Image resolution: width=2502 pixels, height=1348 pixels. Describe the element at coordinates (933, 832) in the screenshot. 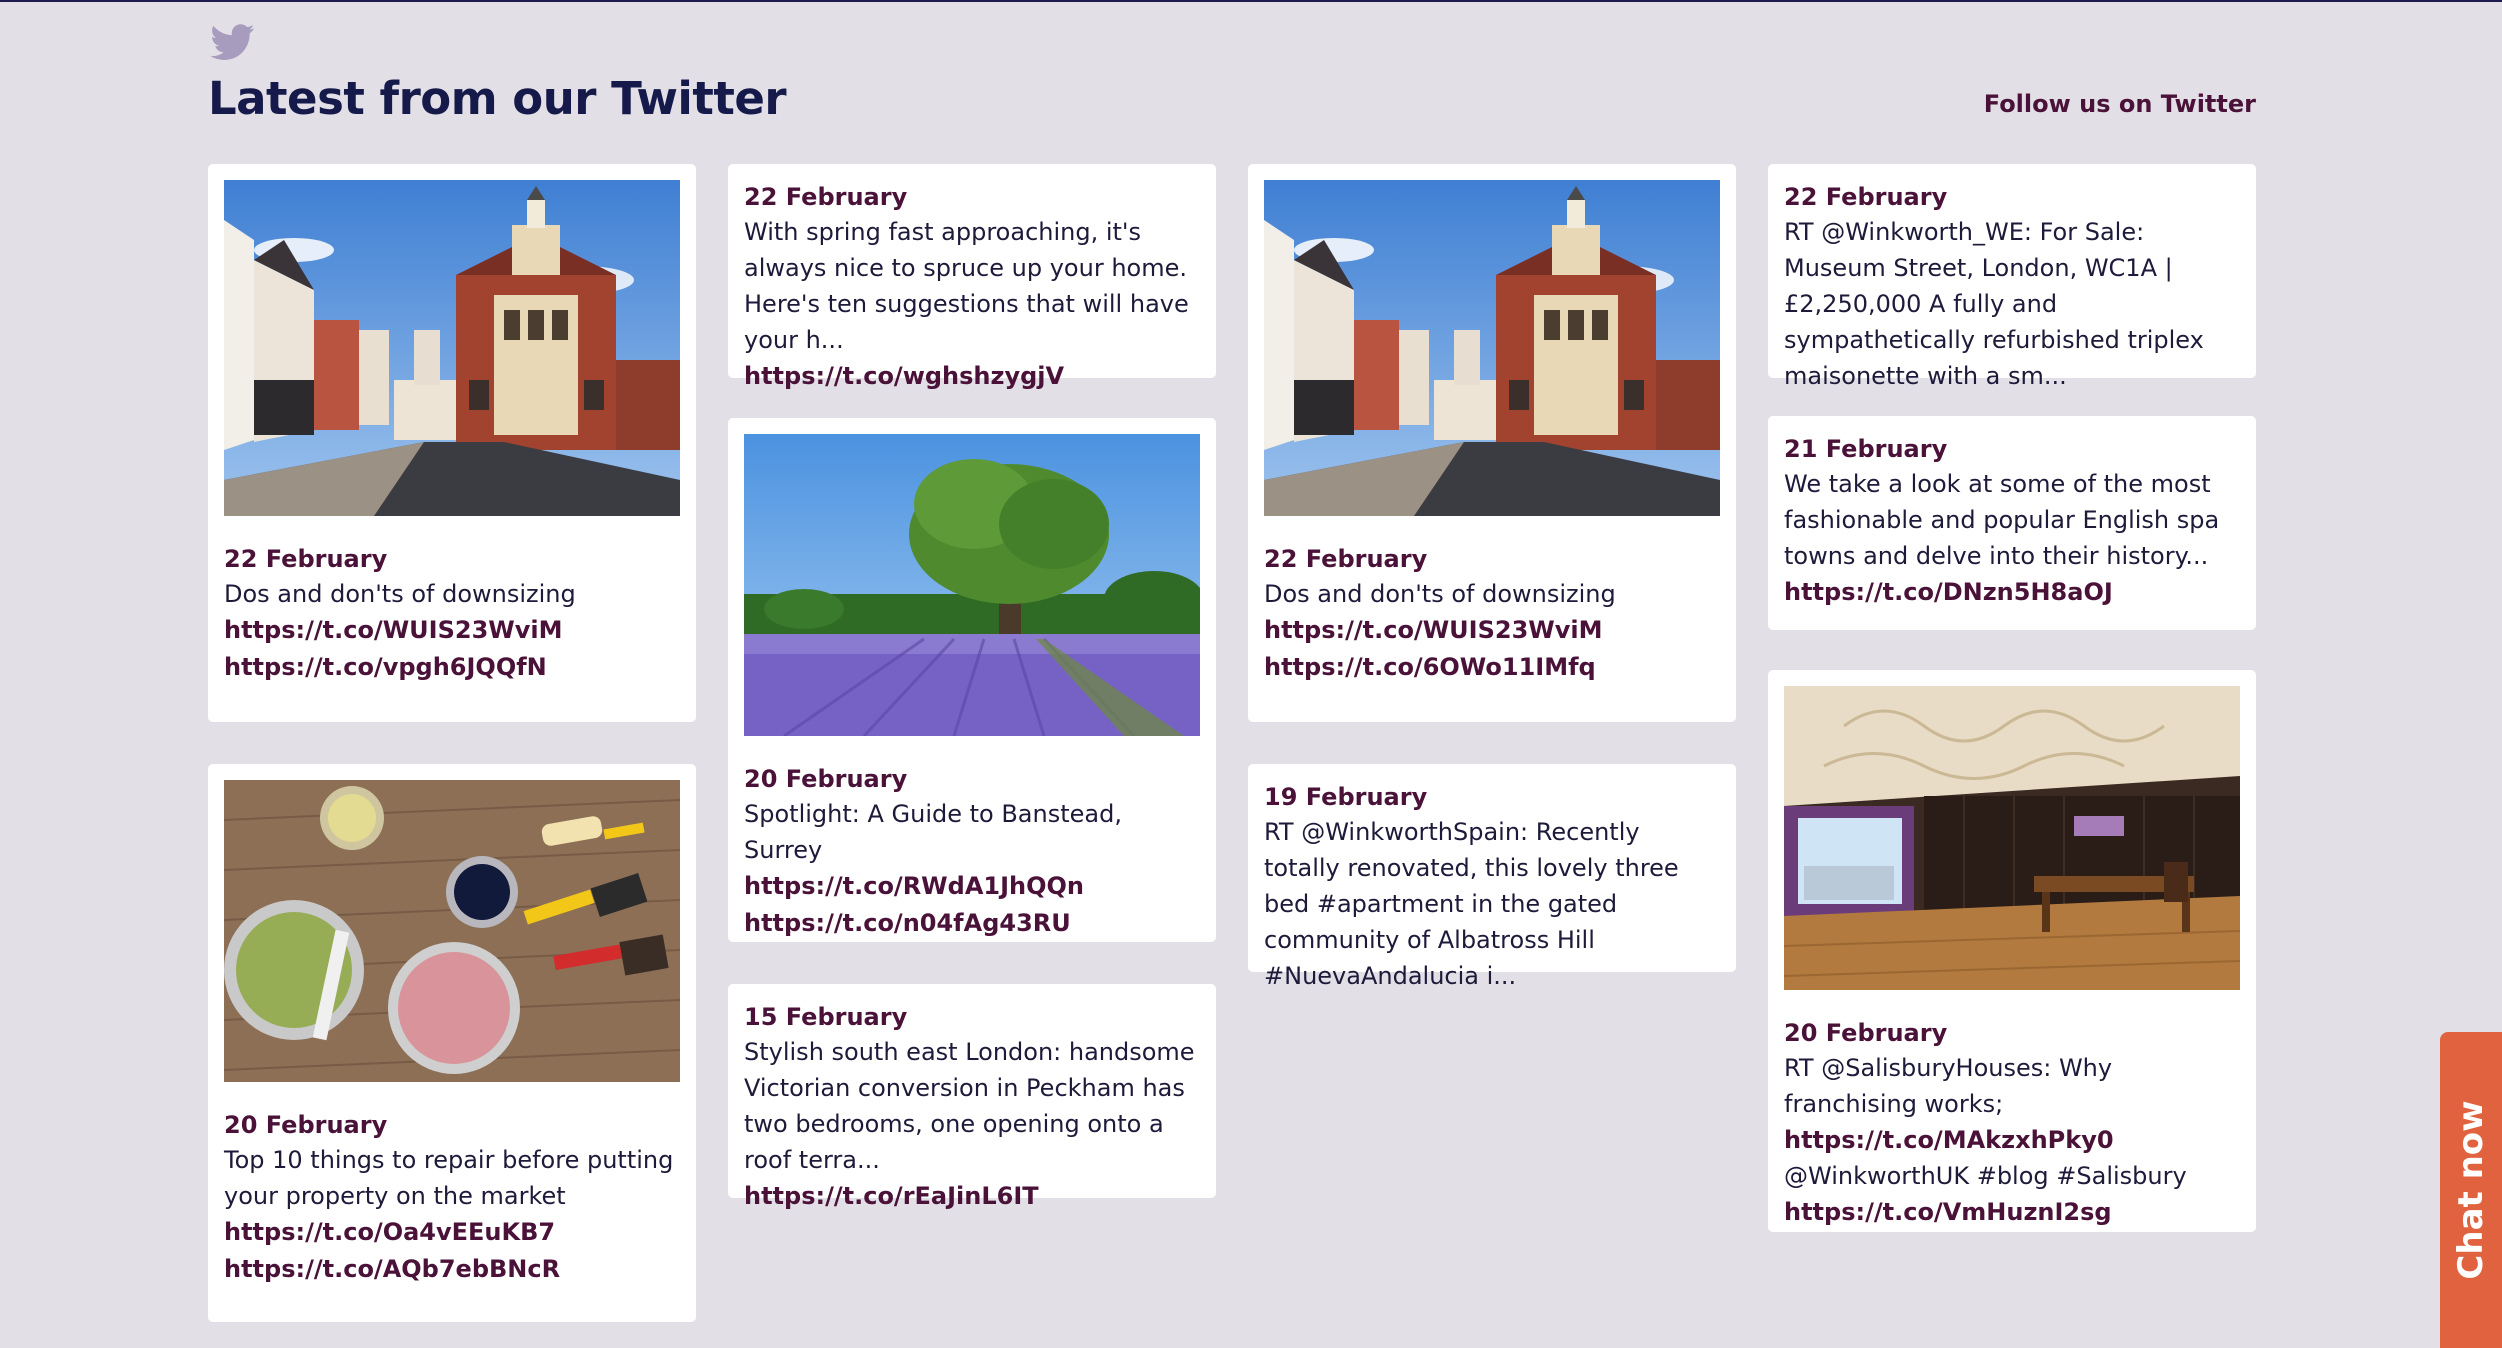

I see `tweet-text: Spotlight: A Guide to Banstead, Surrey` at that location.